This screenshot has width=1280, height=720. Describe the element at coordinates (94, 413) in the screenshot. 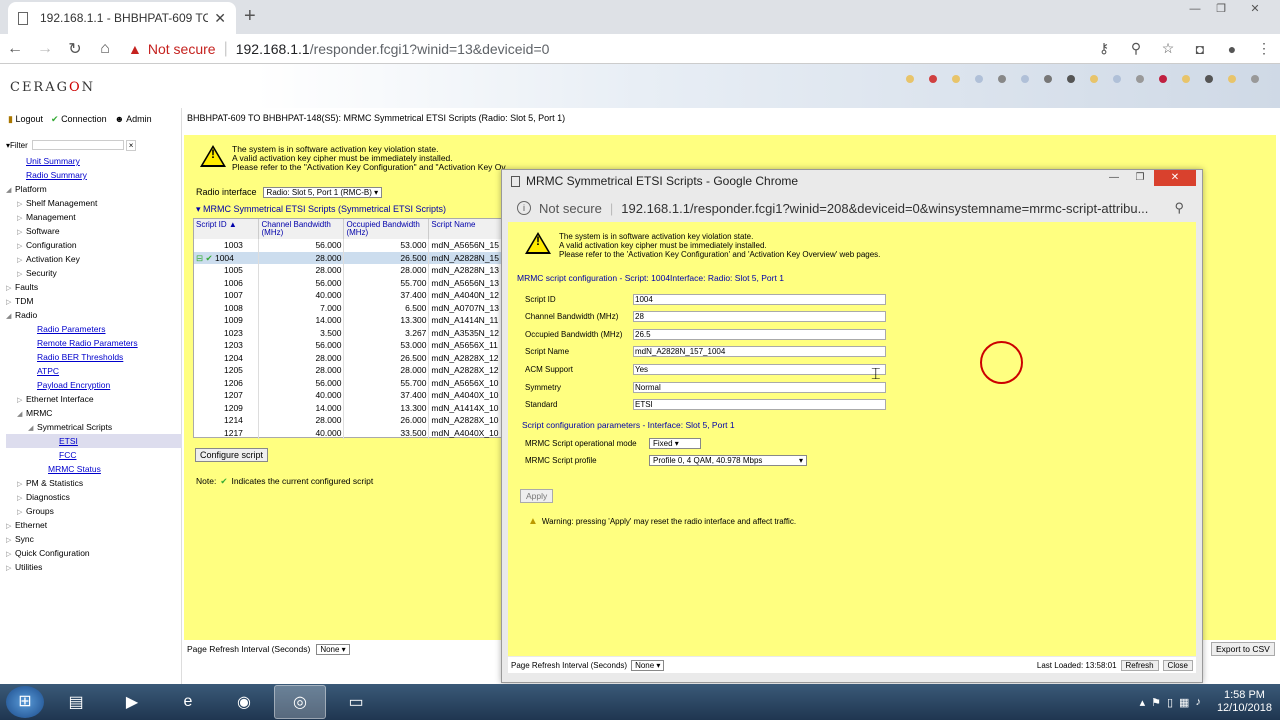

I see `tree-item: ◢ MRMC` at that location.